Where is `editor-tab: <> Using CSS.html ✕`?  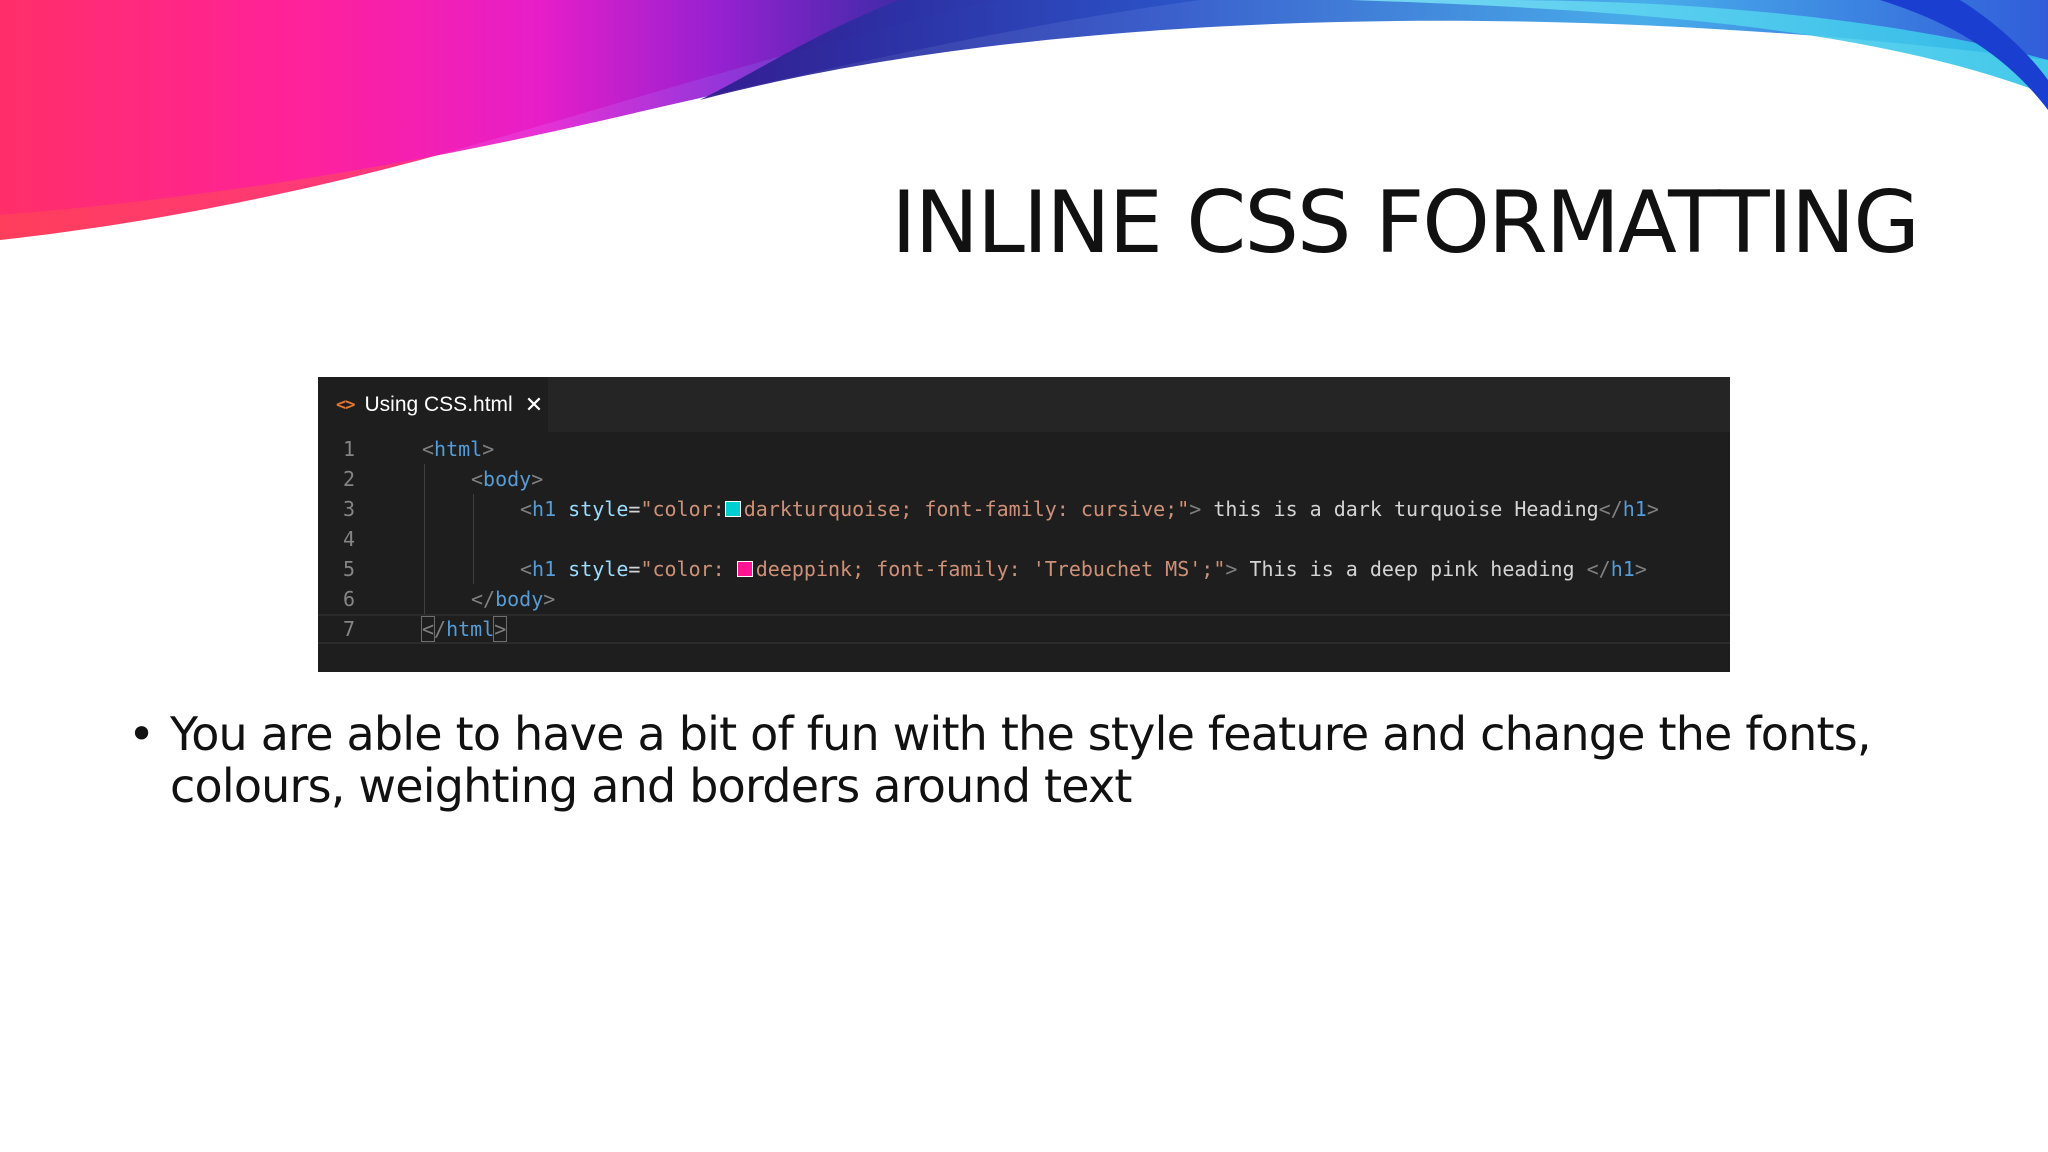 editor-tab: <> Using CSS.html ✕ is located at coordinates (433, 404).